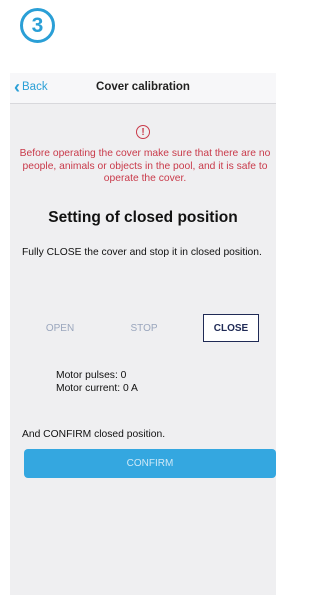 This screenshot has height=595, width=320. I want to click on step-number: 3, so click(37, 25).